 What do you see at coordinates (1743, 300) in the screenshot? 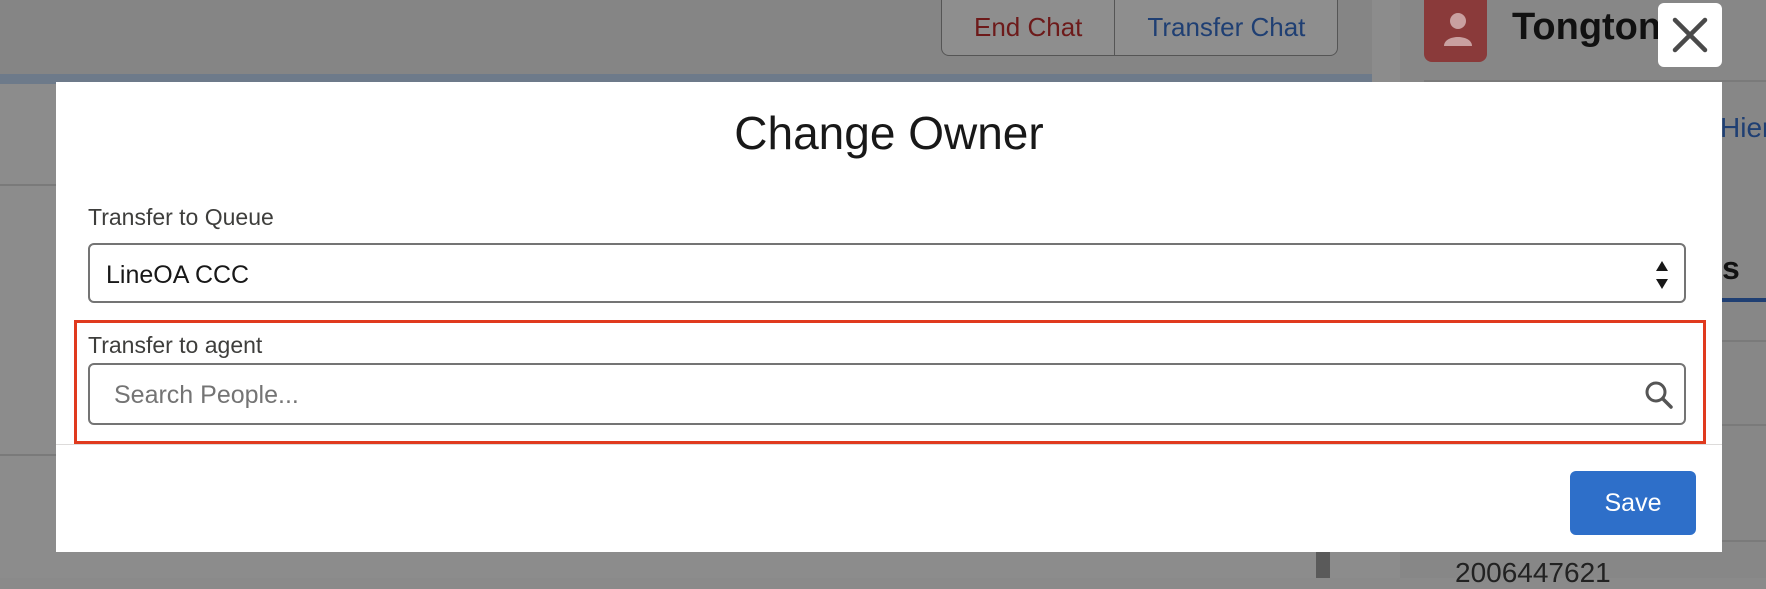
I see `background-tab-underline` at bounding box center [1743, 300].